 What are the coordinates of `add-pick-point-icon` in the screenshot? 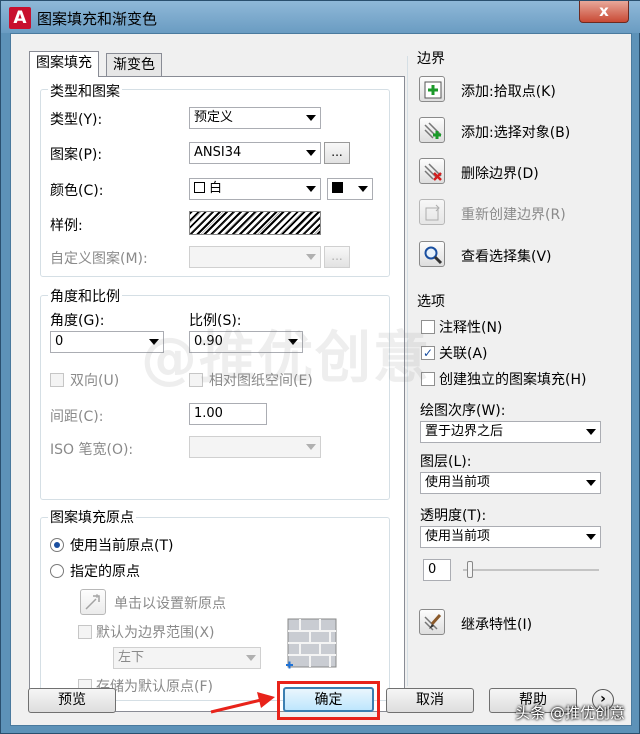 It's located at (433, 90).